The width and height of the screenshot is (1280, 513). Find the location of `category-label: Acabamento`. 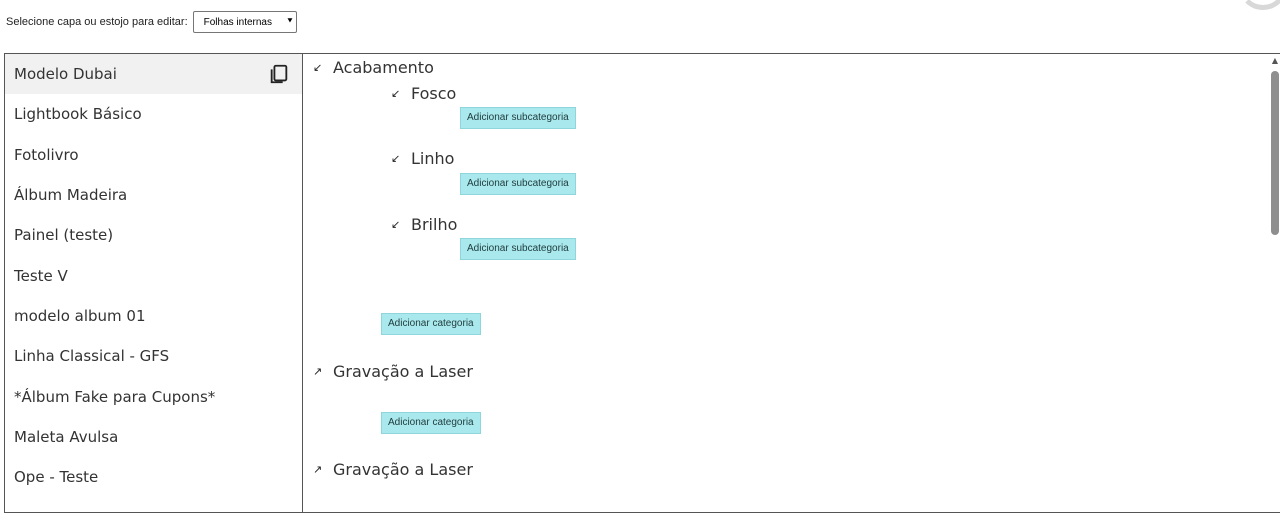

category-label: Acabamento is located at coordinates (383, 67).